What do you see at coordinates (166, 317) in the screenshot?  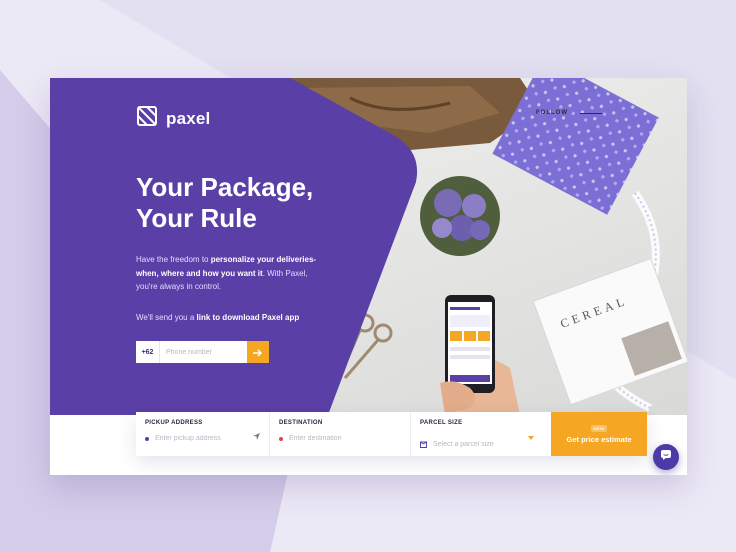 I see `download-note-part1: We'll send you a` at bounding box center [166, 317].